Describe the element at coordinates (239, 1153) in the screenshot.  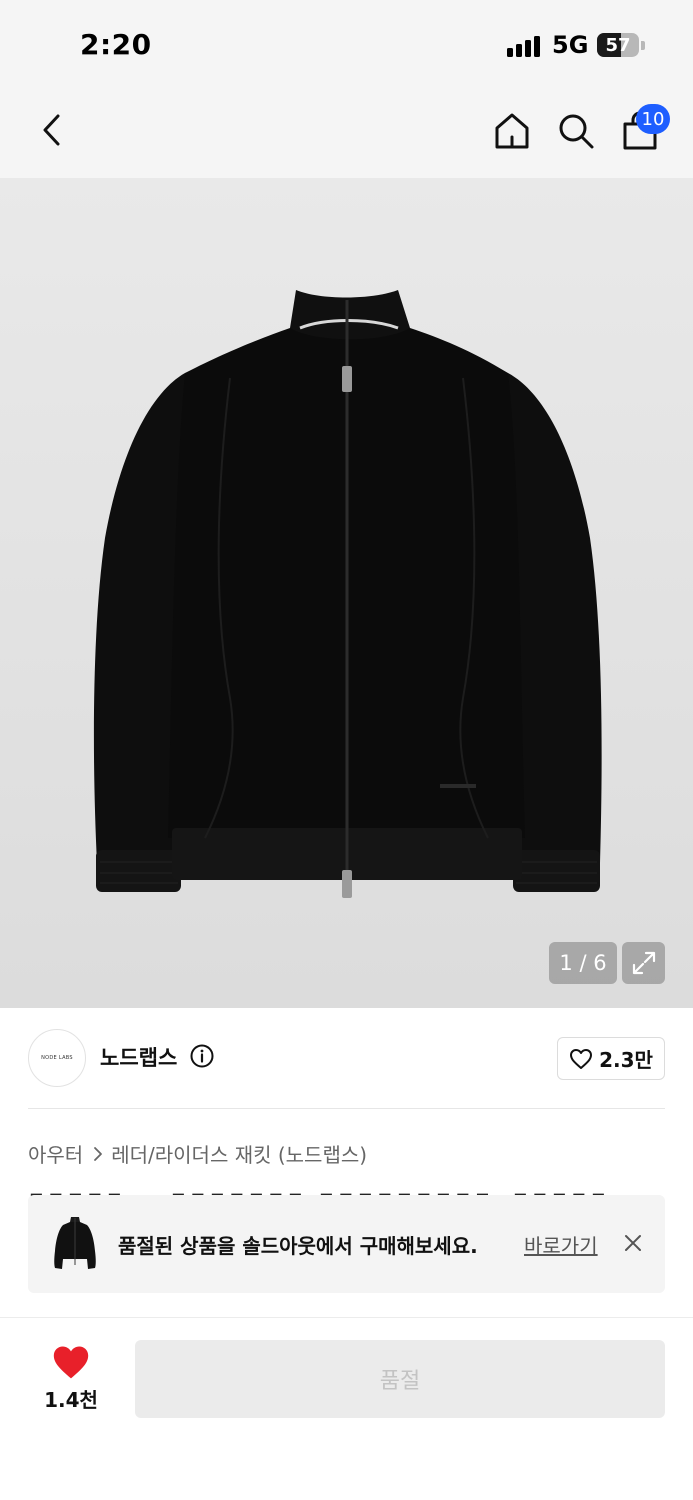
I see `breadcrumb-subcategory: 레더/라이더스 재킷 (노드랩스)` at that location.